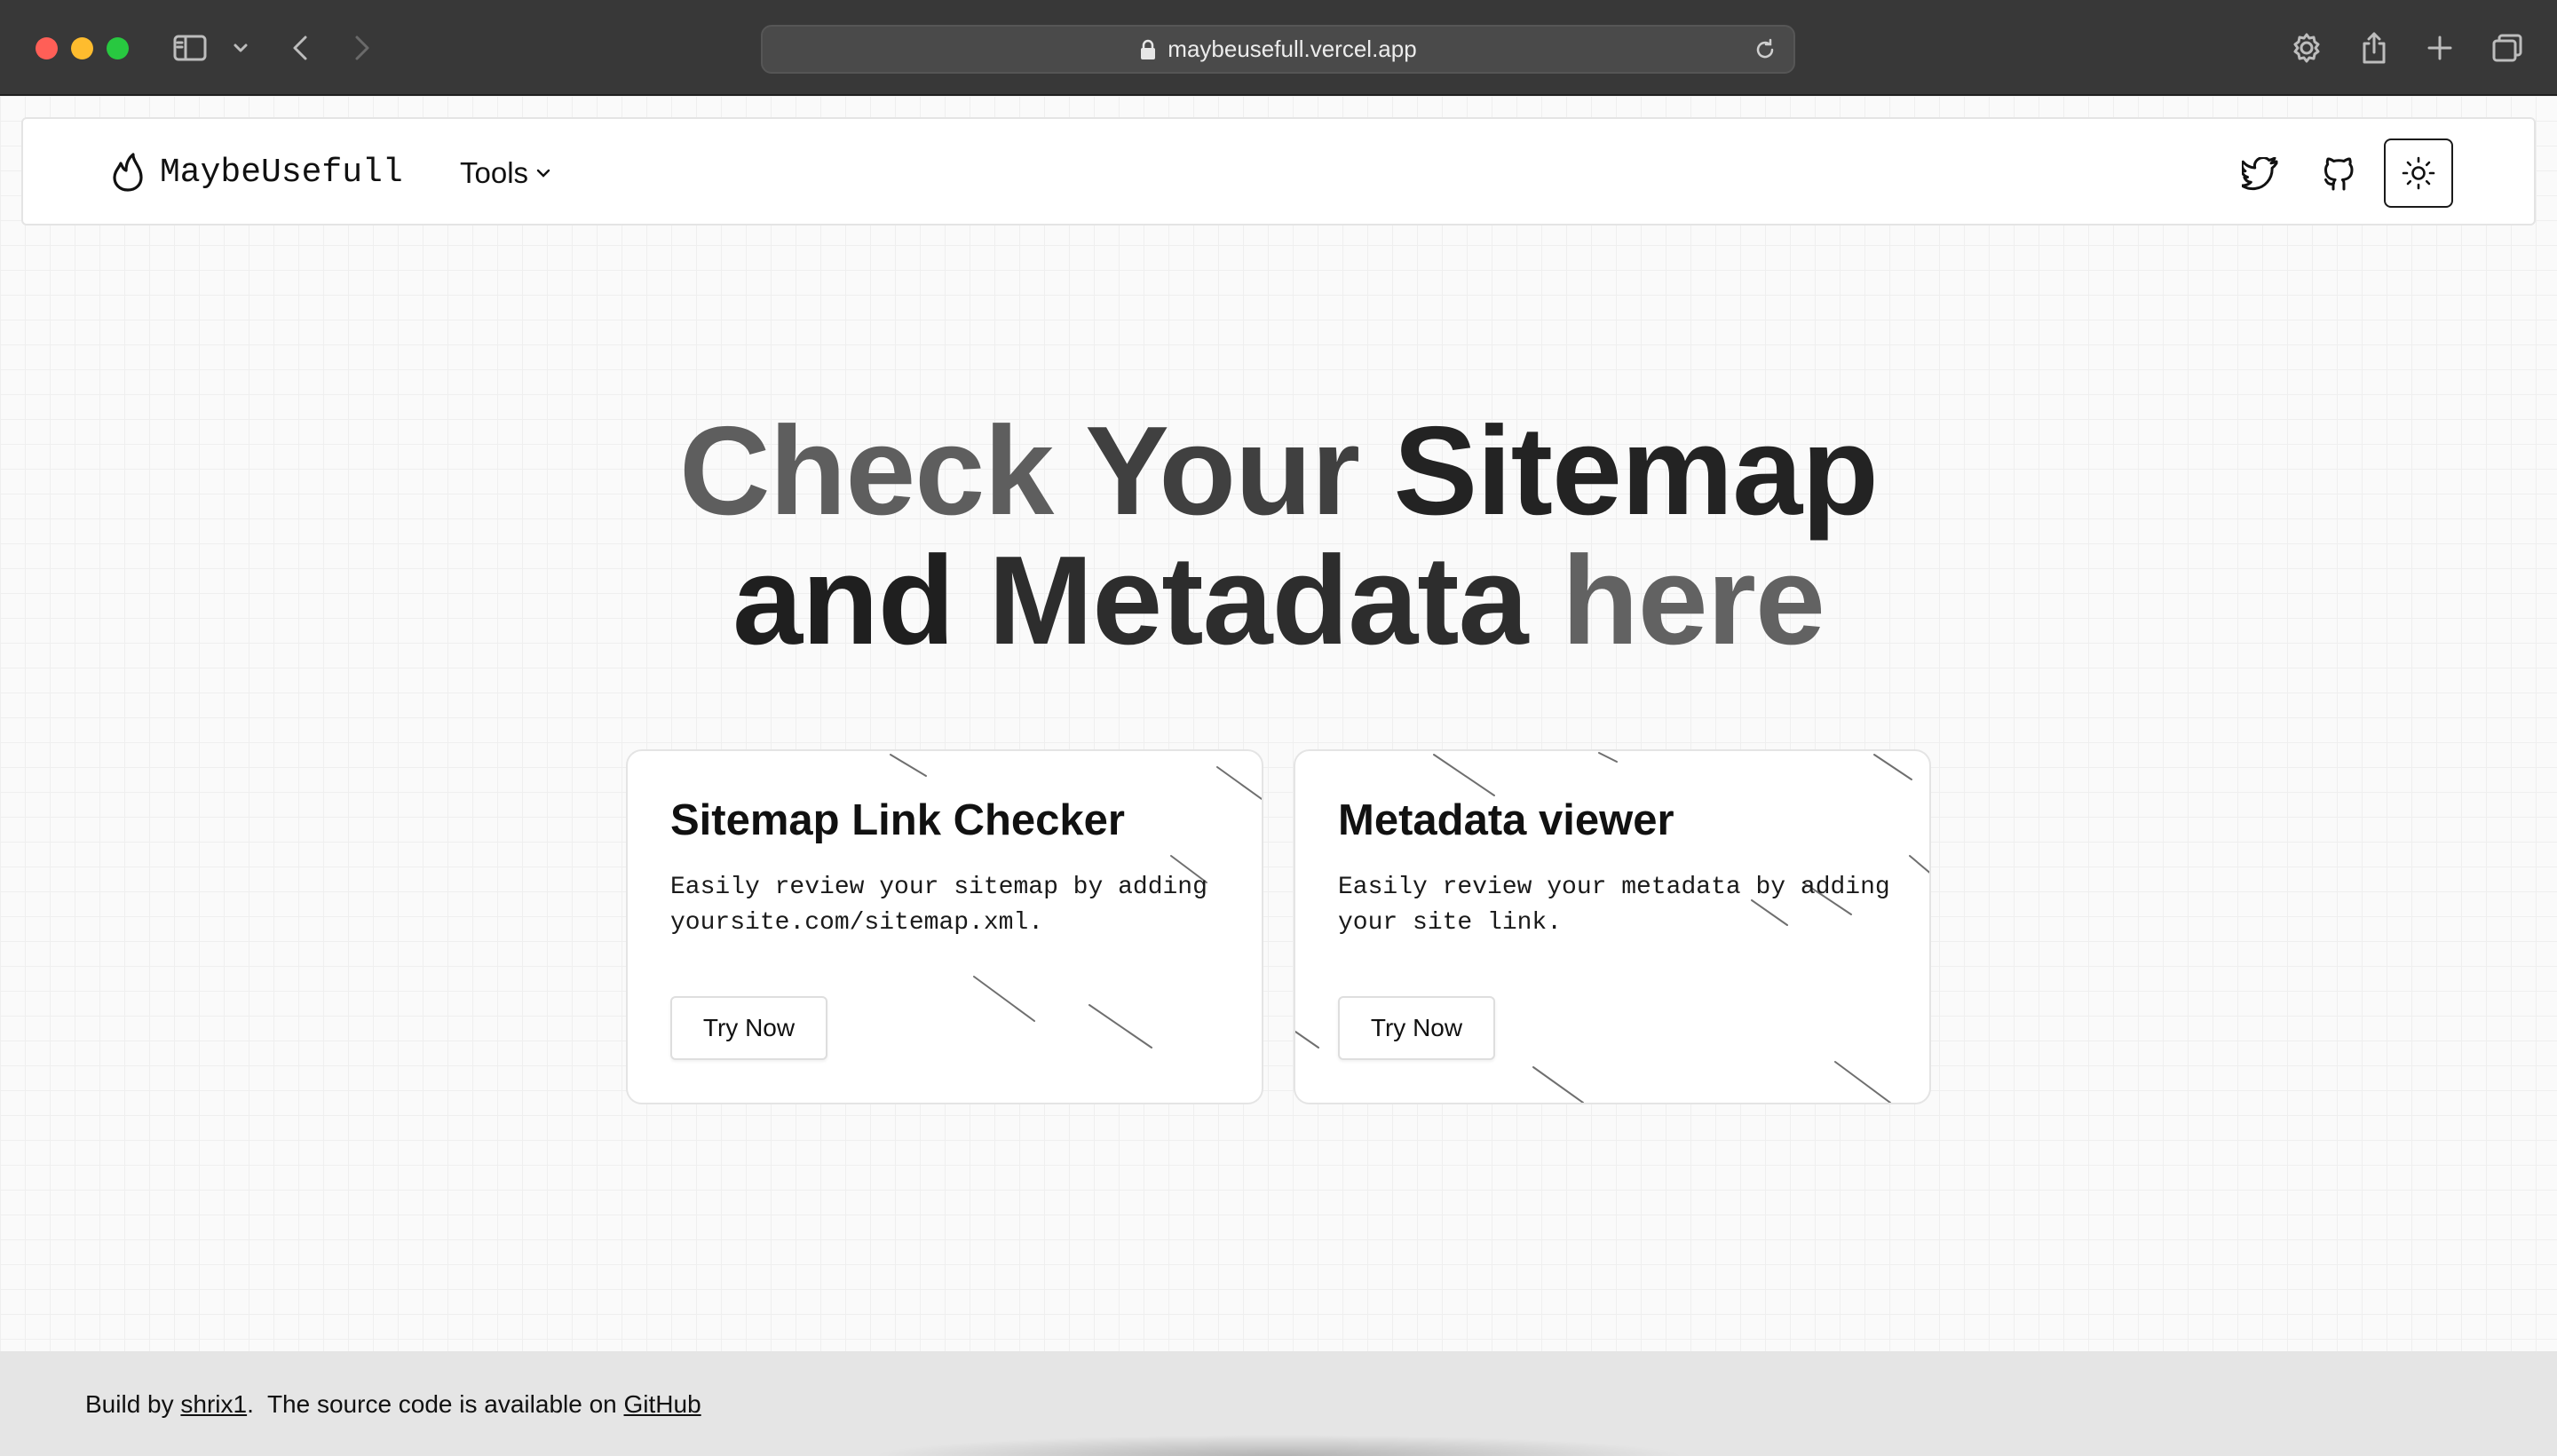  Describe the element at coordinates (1258, 600) in the screenshot. I see `hero-word: Metadata` at that location.